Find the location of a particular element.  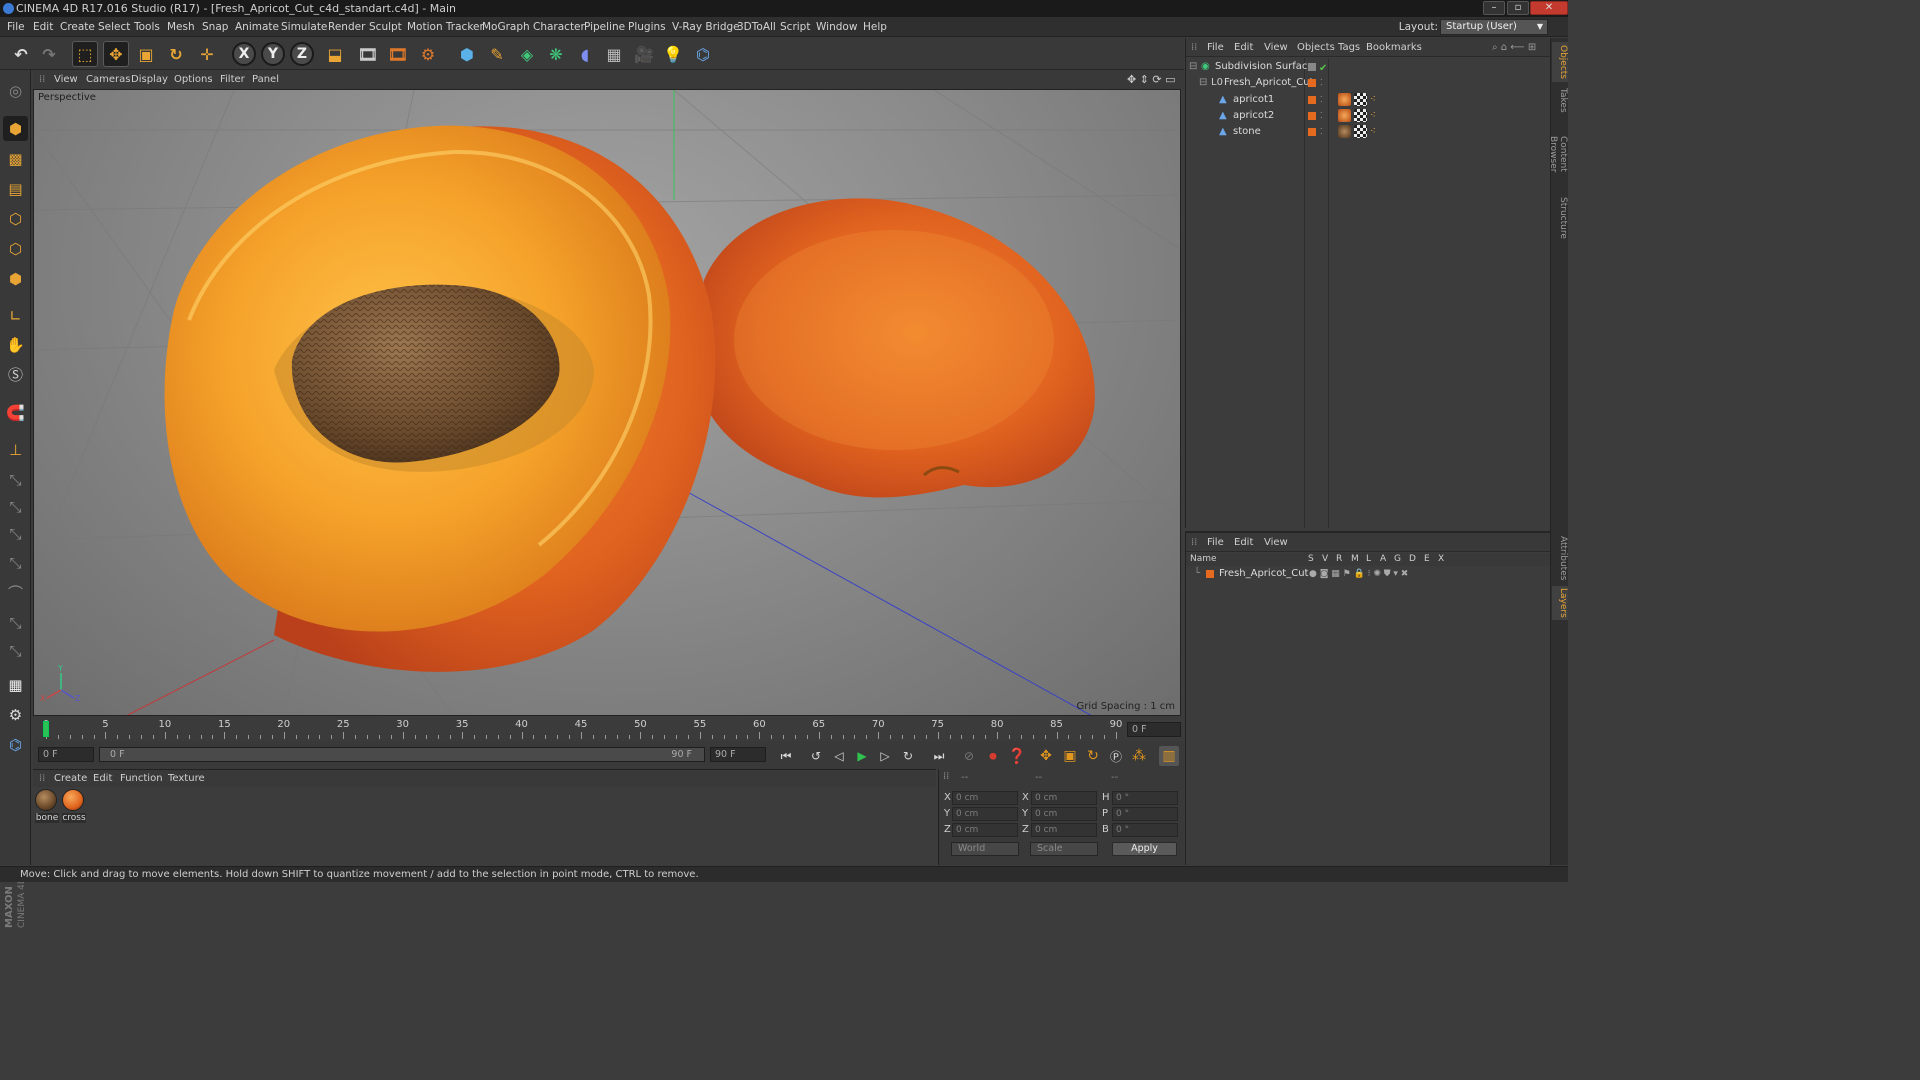

maximize-button: ▫ is located at coordinates (1518, 8).